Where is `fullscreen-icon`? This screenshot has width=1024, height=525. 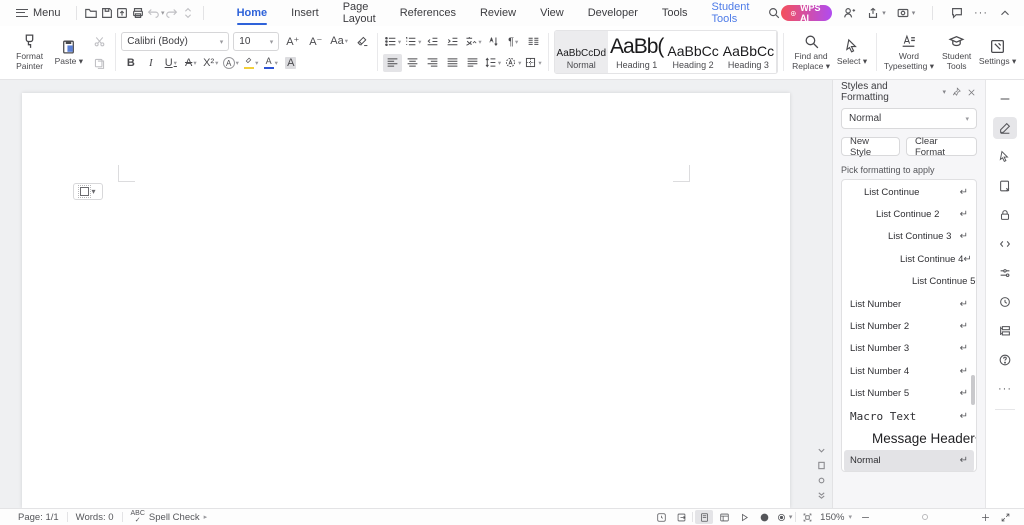
fullscreen-icon is located at coordinates (1005, 517).